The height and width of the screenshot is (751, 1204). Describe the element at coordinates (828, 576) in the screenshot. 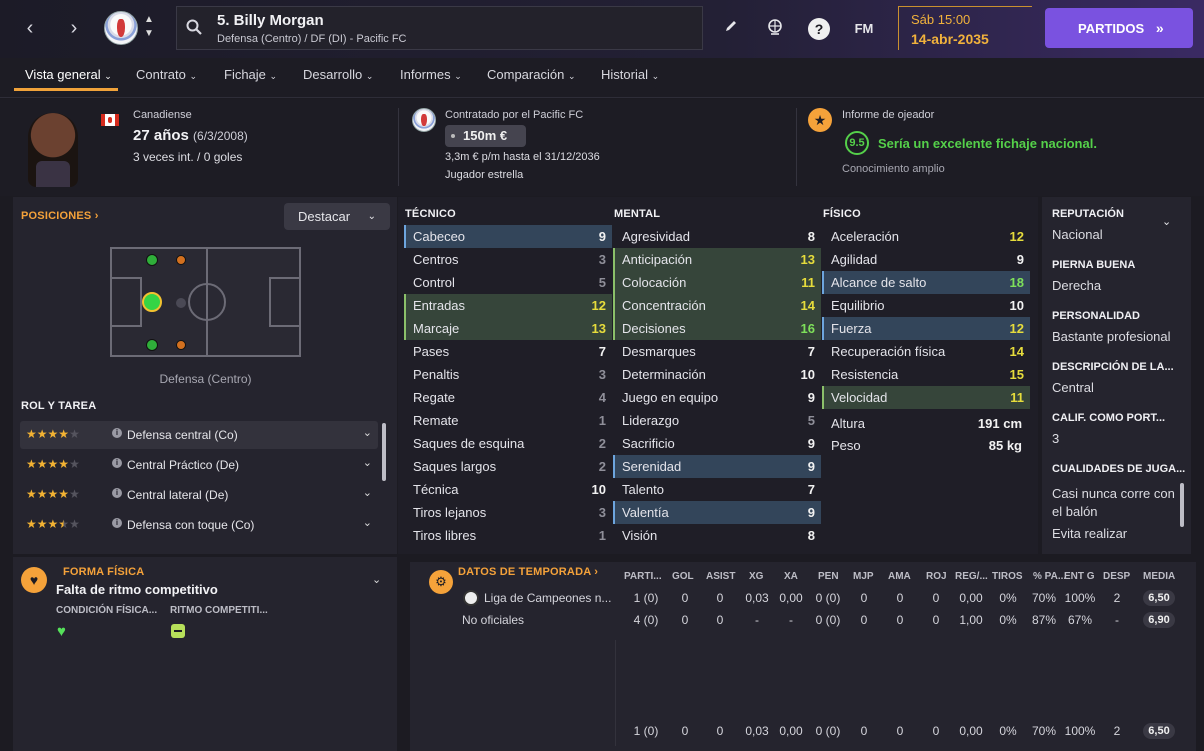

I see `stats-column-header: PEN` at that location.